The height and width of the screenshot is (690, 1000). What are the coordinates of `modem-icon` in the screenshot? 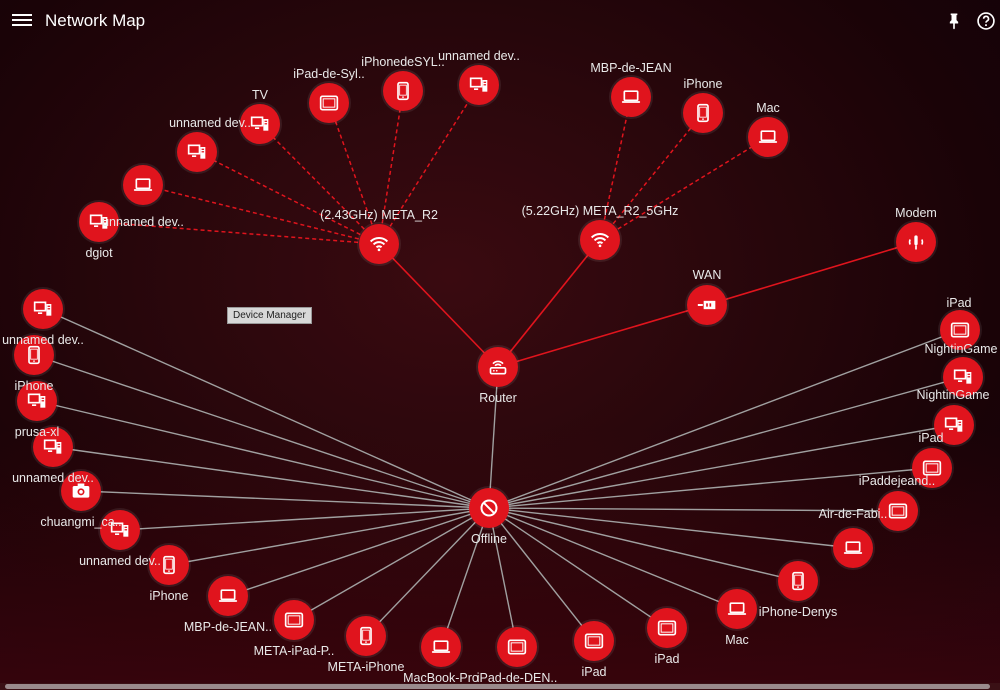 It's located at (916, 242).